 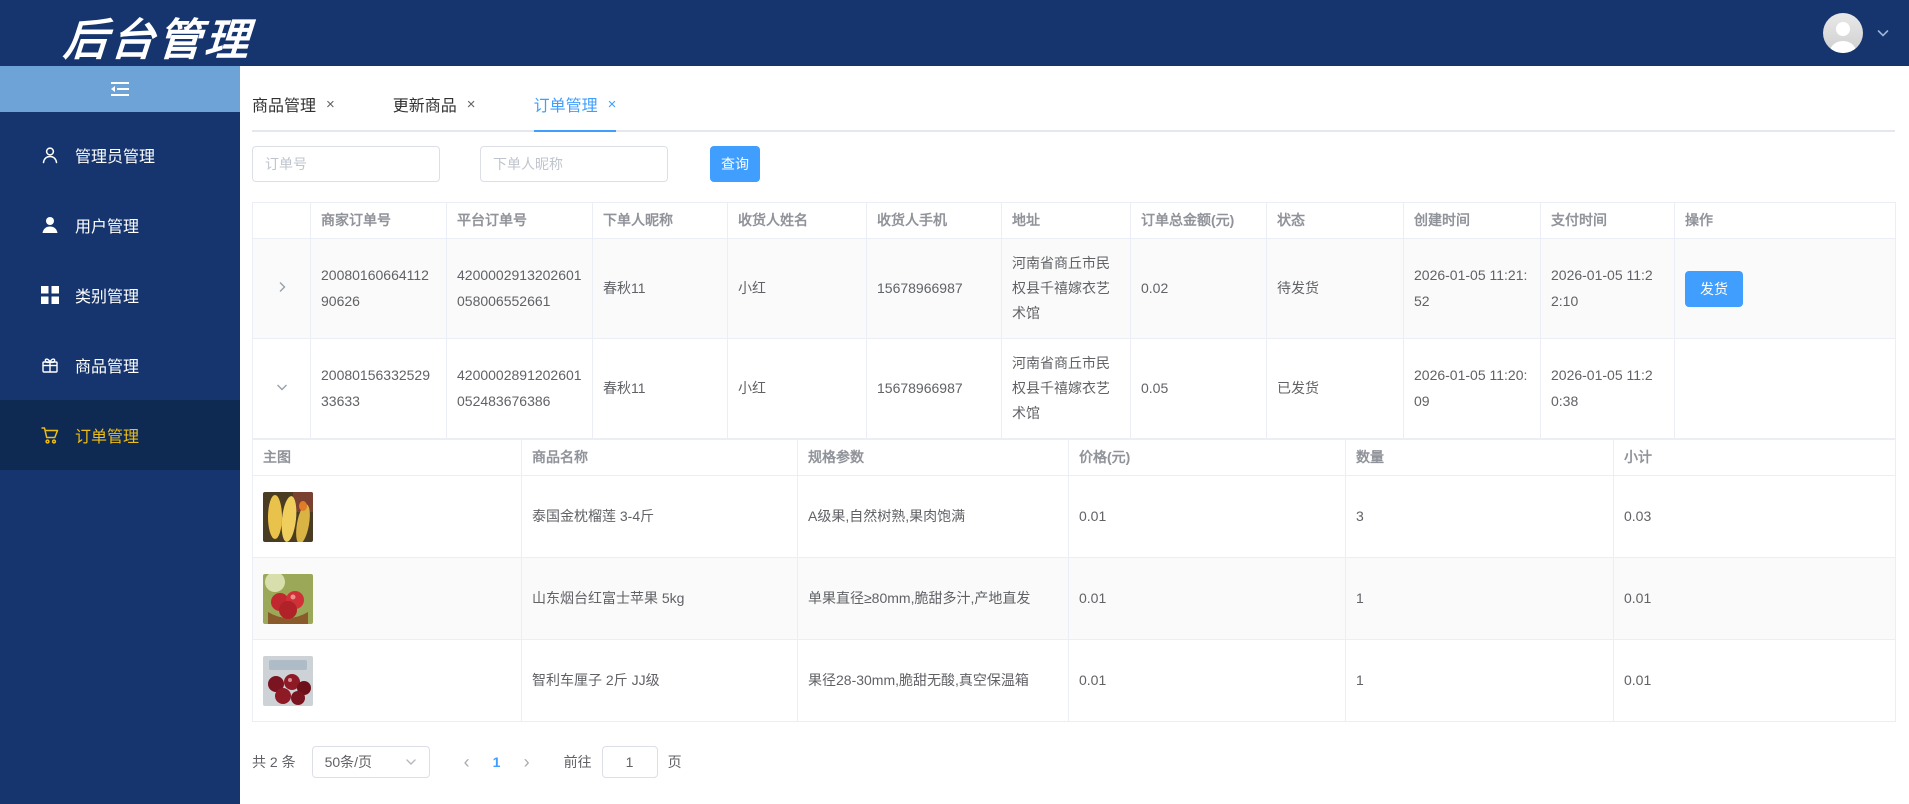 I want to click on sidebar-item-order-management: 订单管理, so click(x=120, y=435).